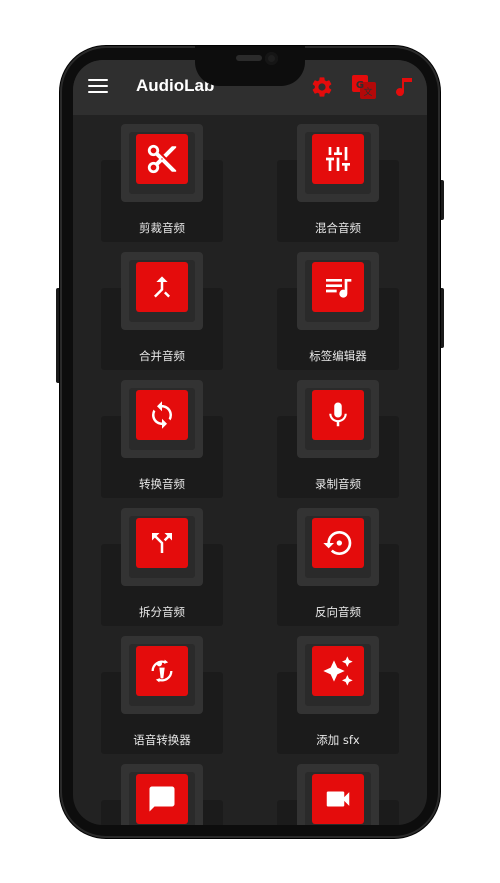 The height and width of the screenshot is (883, 500). What do you see at coordinates (162, 228) in the screenshot?
I see `tool-label: 剪裁音频` at bounding box center [162, 228].